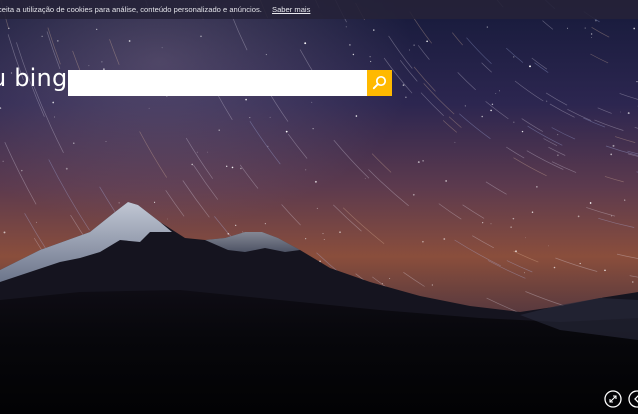 Image resolution: width=638 pixels, height=414 pixels. I want to click on previous-arrow-icon, so click(633, 399).